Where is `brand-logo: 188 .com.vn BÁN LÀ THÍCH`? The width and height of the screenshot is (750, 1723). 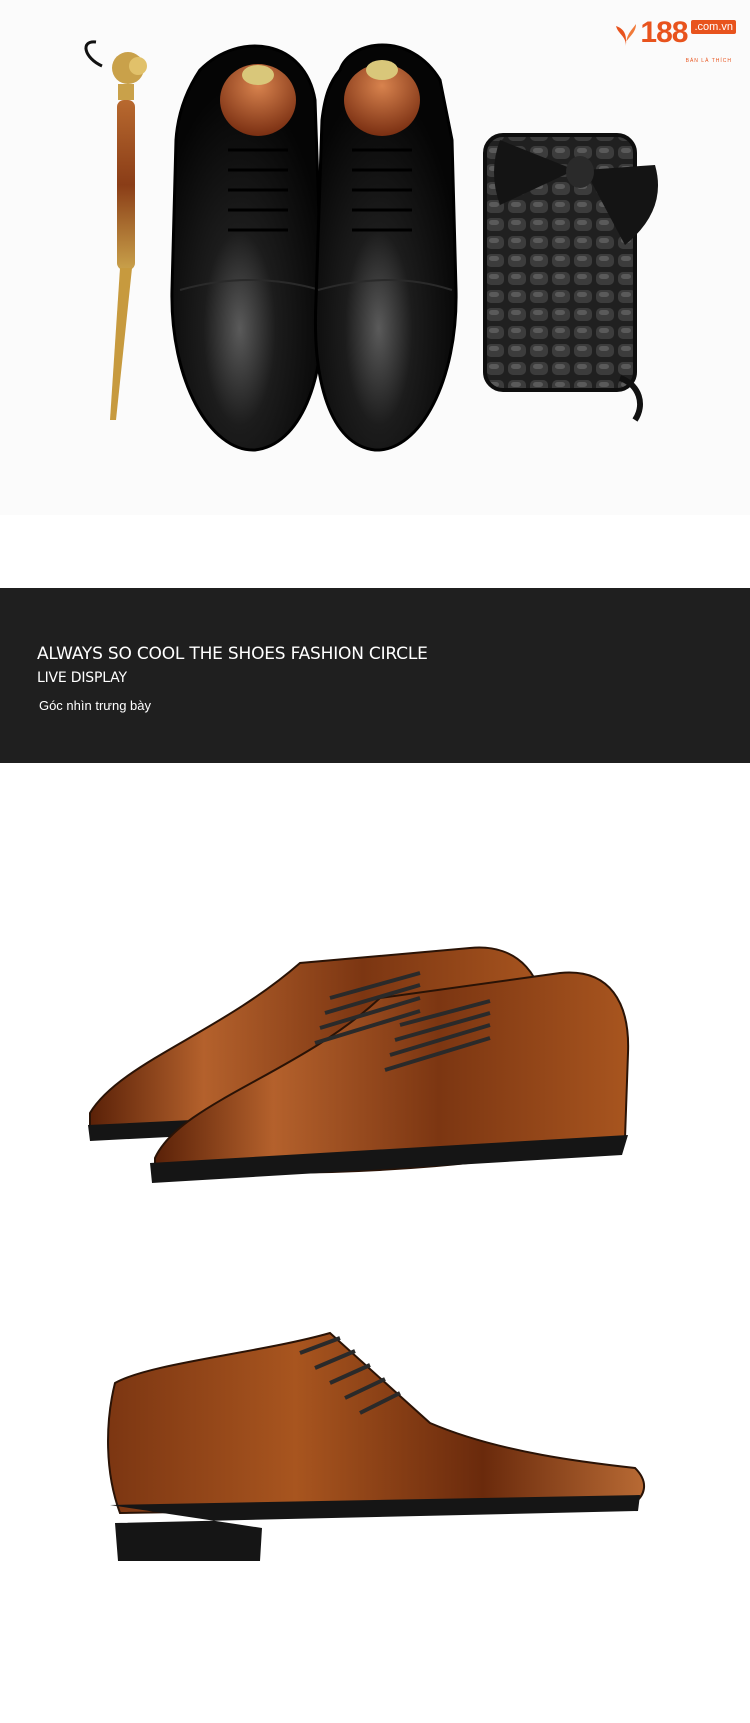
brand-logo: 188 .com.vn BÁN LÀ THÍCH is located at coordinates (675, 40).